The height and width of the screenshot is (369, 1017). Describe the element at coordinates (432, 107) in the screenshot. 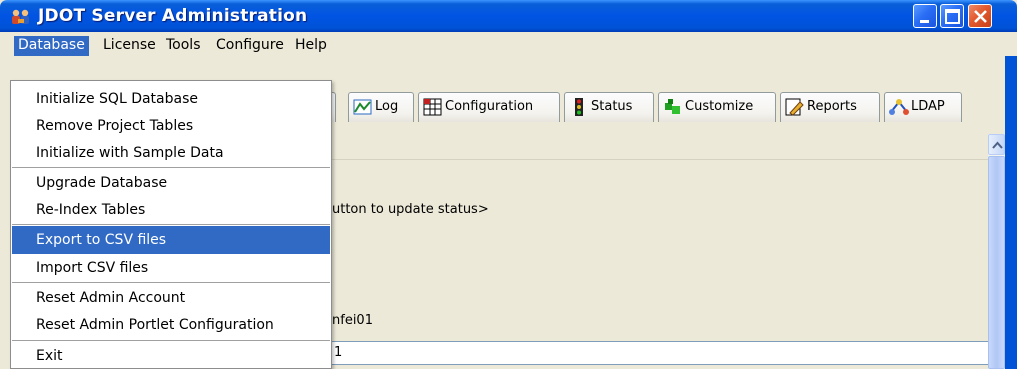

I see `configuration-grid-icon` at that location.